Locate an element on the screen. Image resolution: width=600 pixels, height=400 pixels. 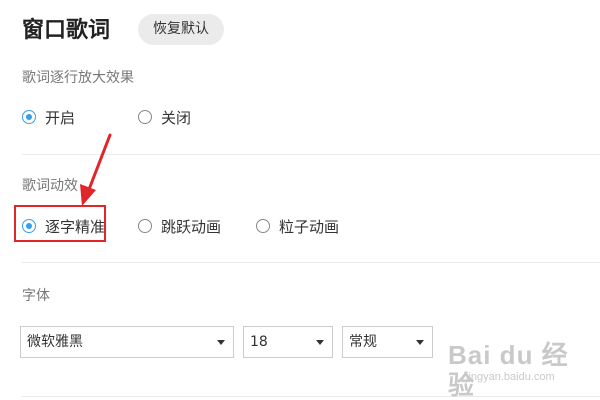
zoom-on-radio: 开启 is located at coordinates (48, 117).